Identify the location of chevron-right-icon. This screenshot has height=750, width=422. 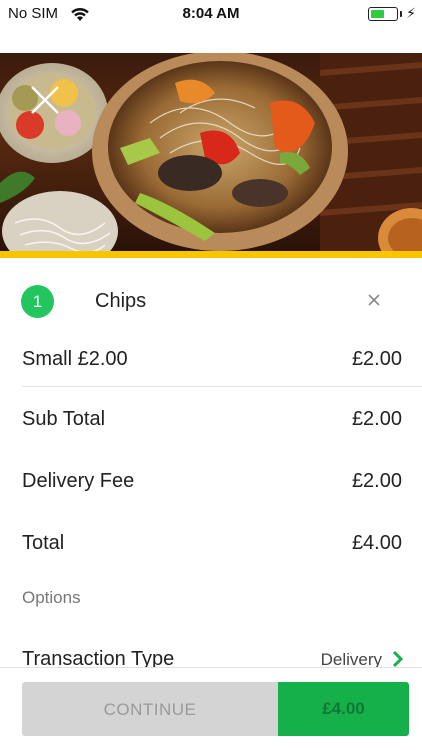
(398, 659).